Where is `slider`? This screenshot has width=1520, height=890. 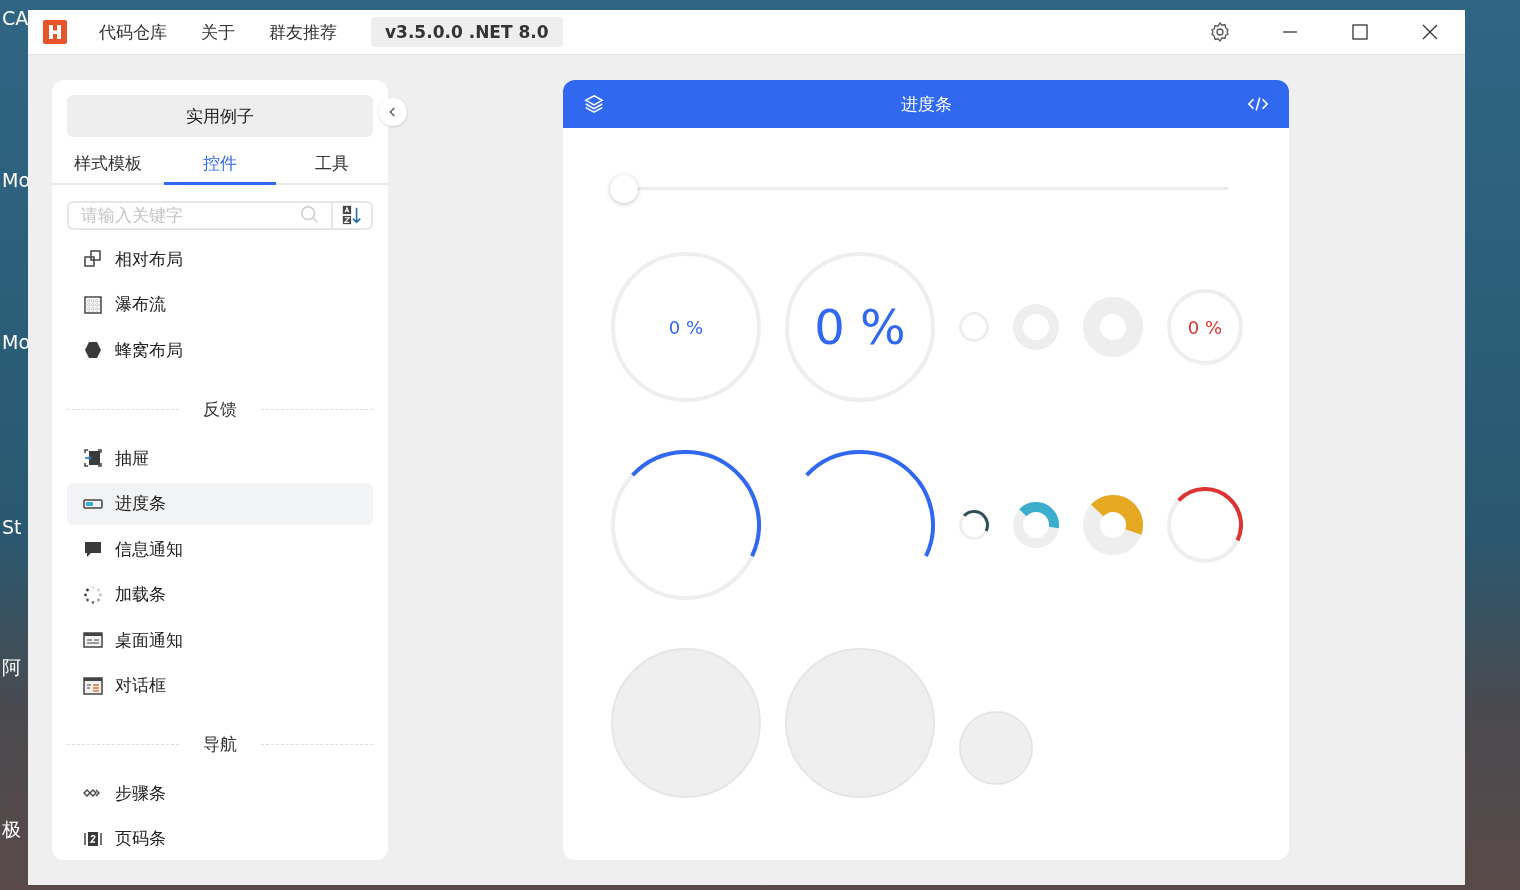
slider is located at coordinates (919, 189).